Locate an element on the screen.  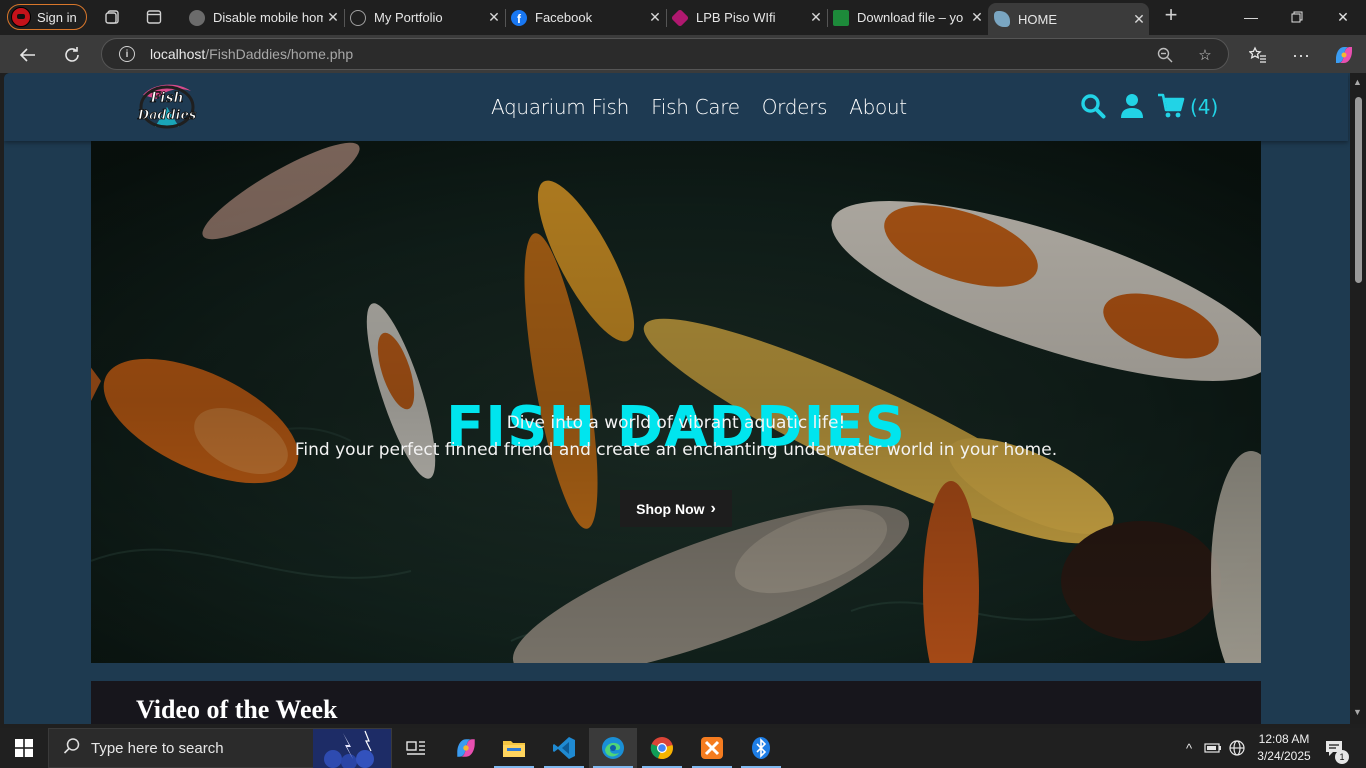
new-tab-icon: + is located at coordinates (1171, 14).